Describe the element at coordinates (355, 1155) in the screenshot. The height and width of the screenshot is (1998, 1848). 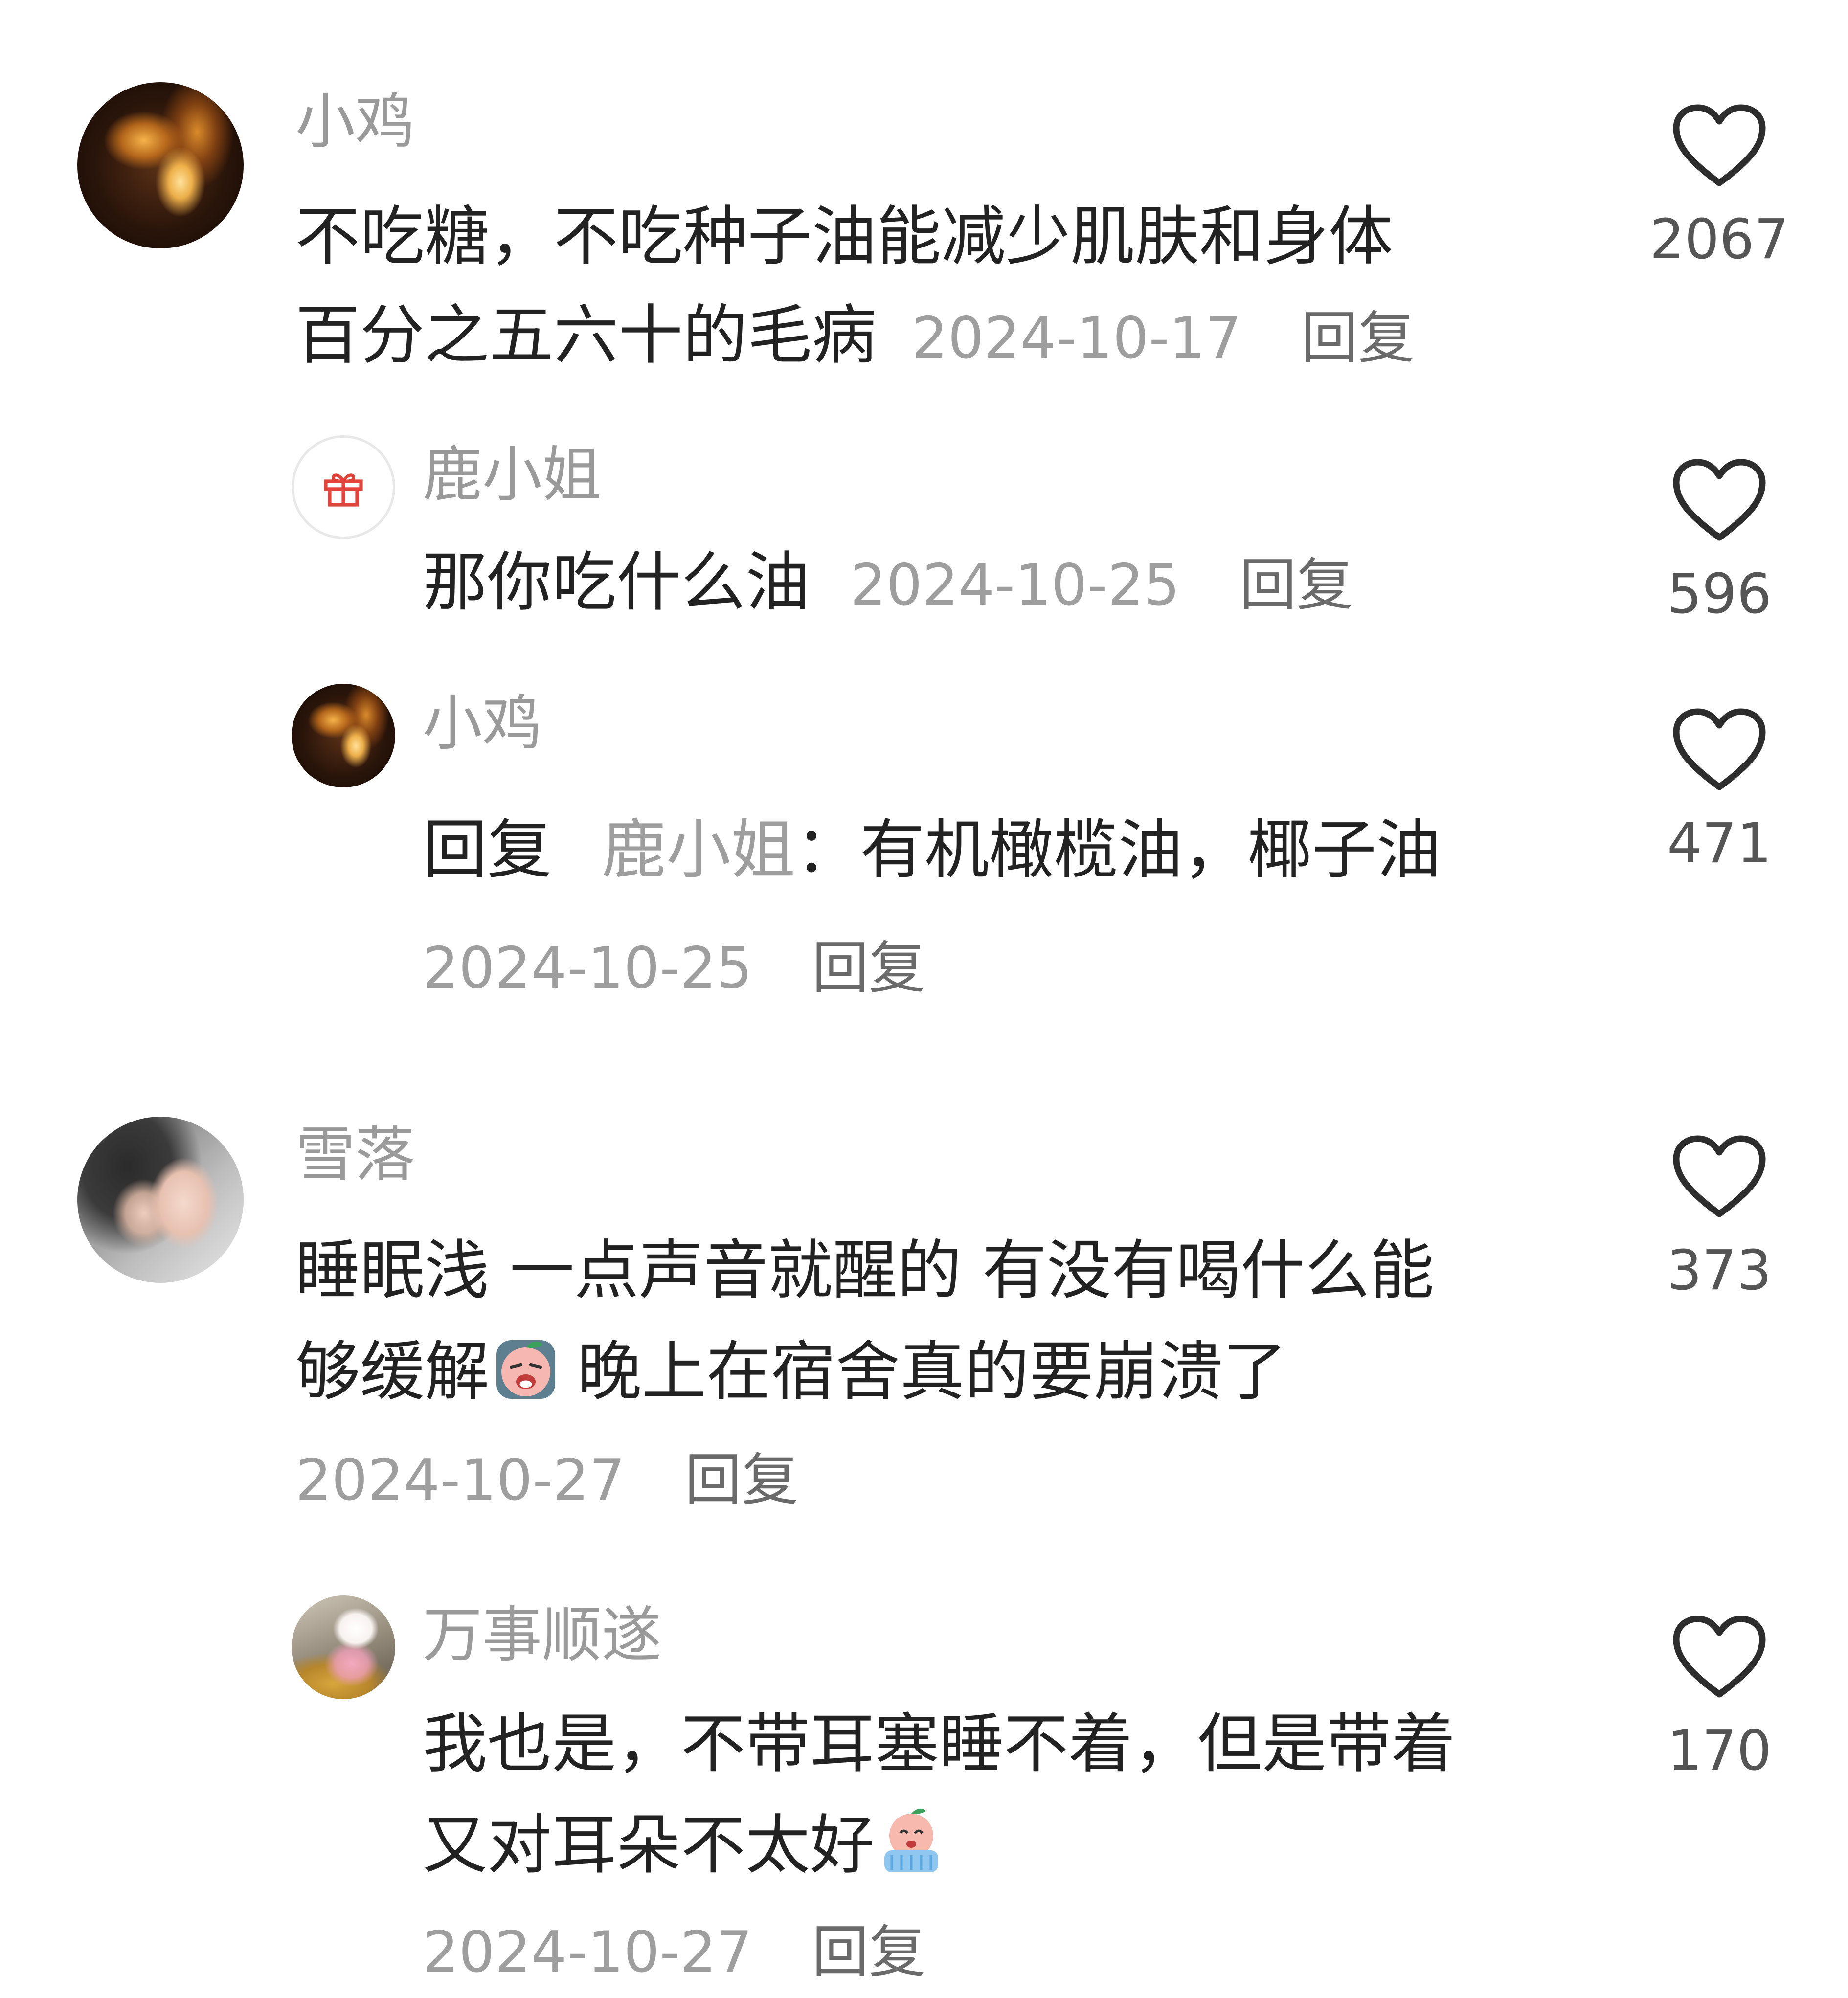
I see `username: 雪落` at that location.